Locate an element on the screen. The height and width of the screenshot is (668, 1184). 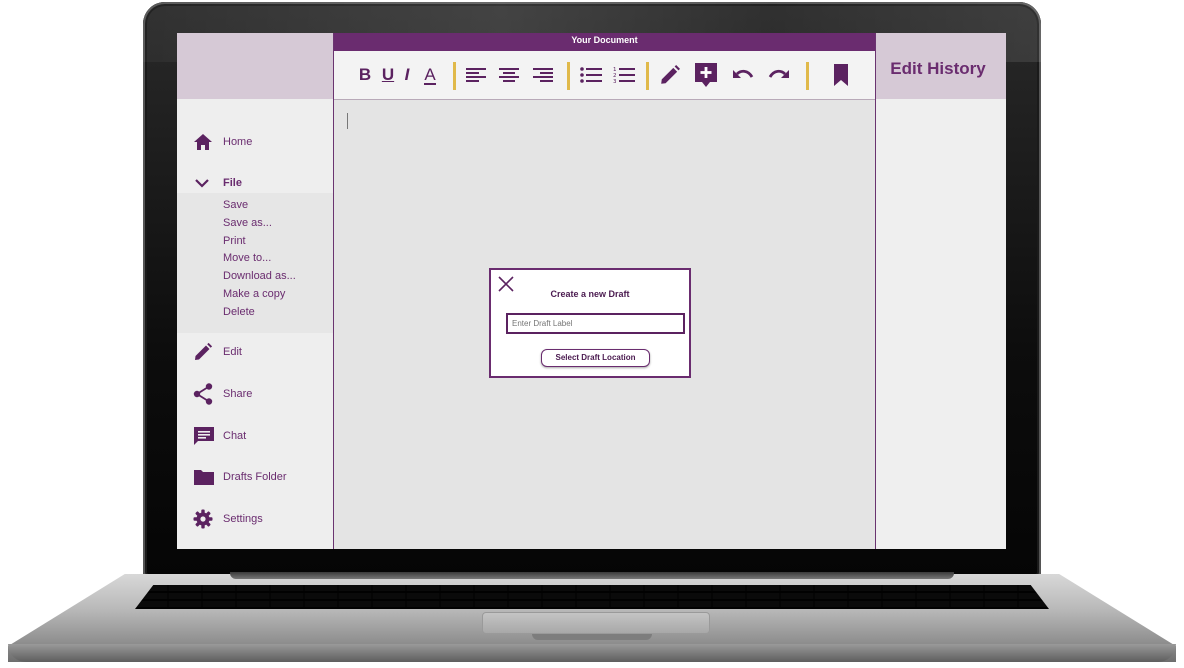
underline-icon: U is located at coordinates (388, 74).